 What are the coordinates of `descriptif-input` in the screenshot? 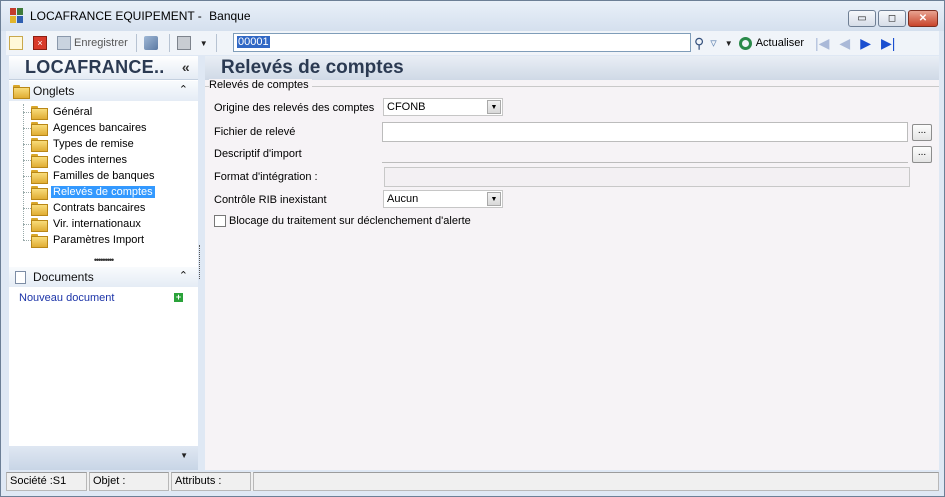 It's located at (645, 153).